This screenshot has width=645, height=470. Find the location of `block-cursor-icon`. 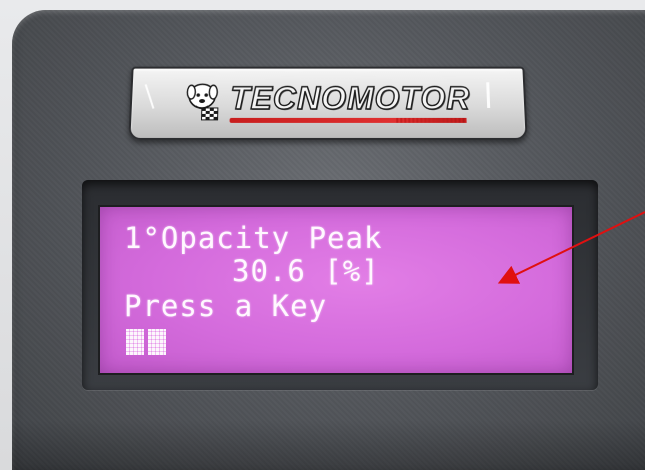

block-cursor-icon is located at coordinates (148, 342).